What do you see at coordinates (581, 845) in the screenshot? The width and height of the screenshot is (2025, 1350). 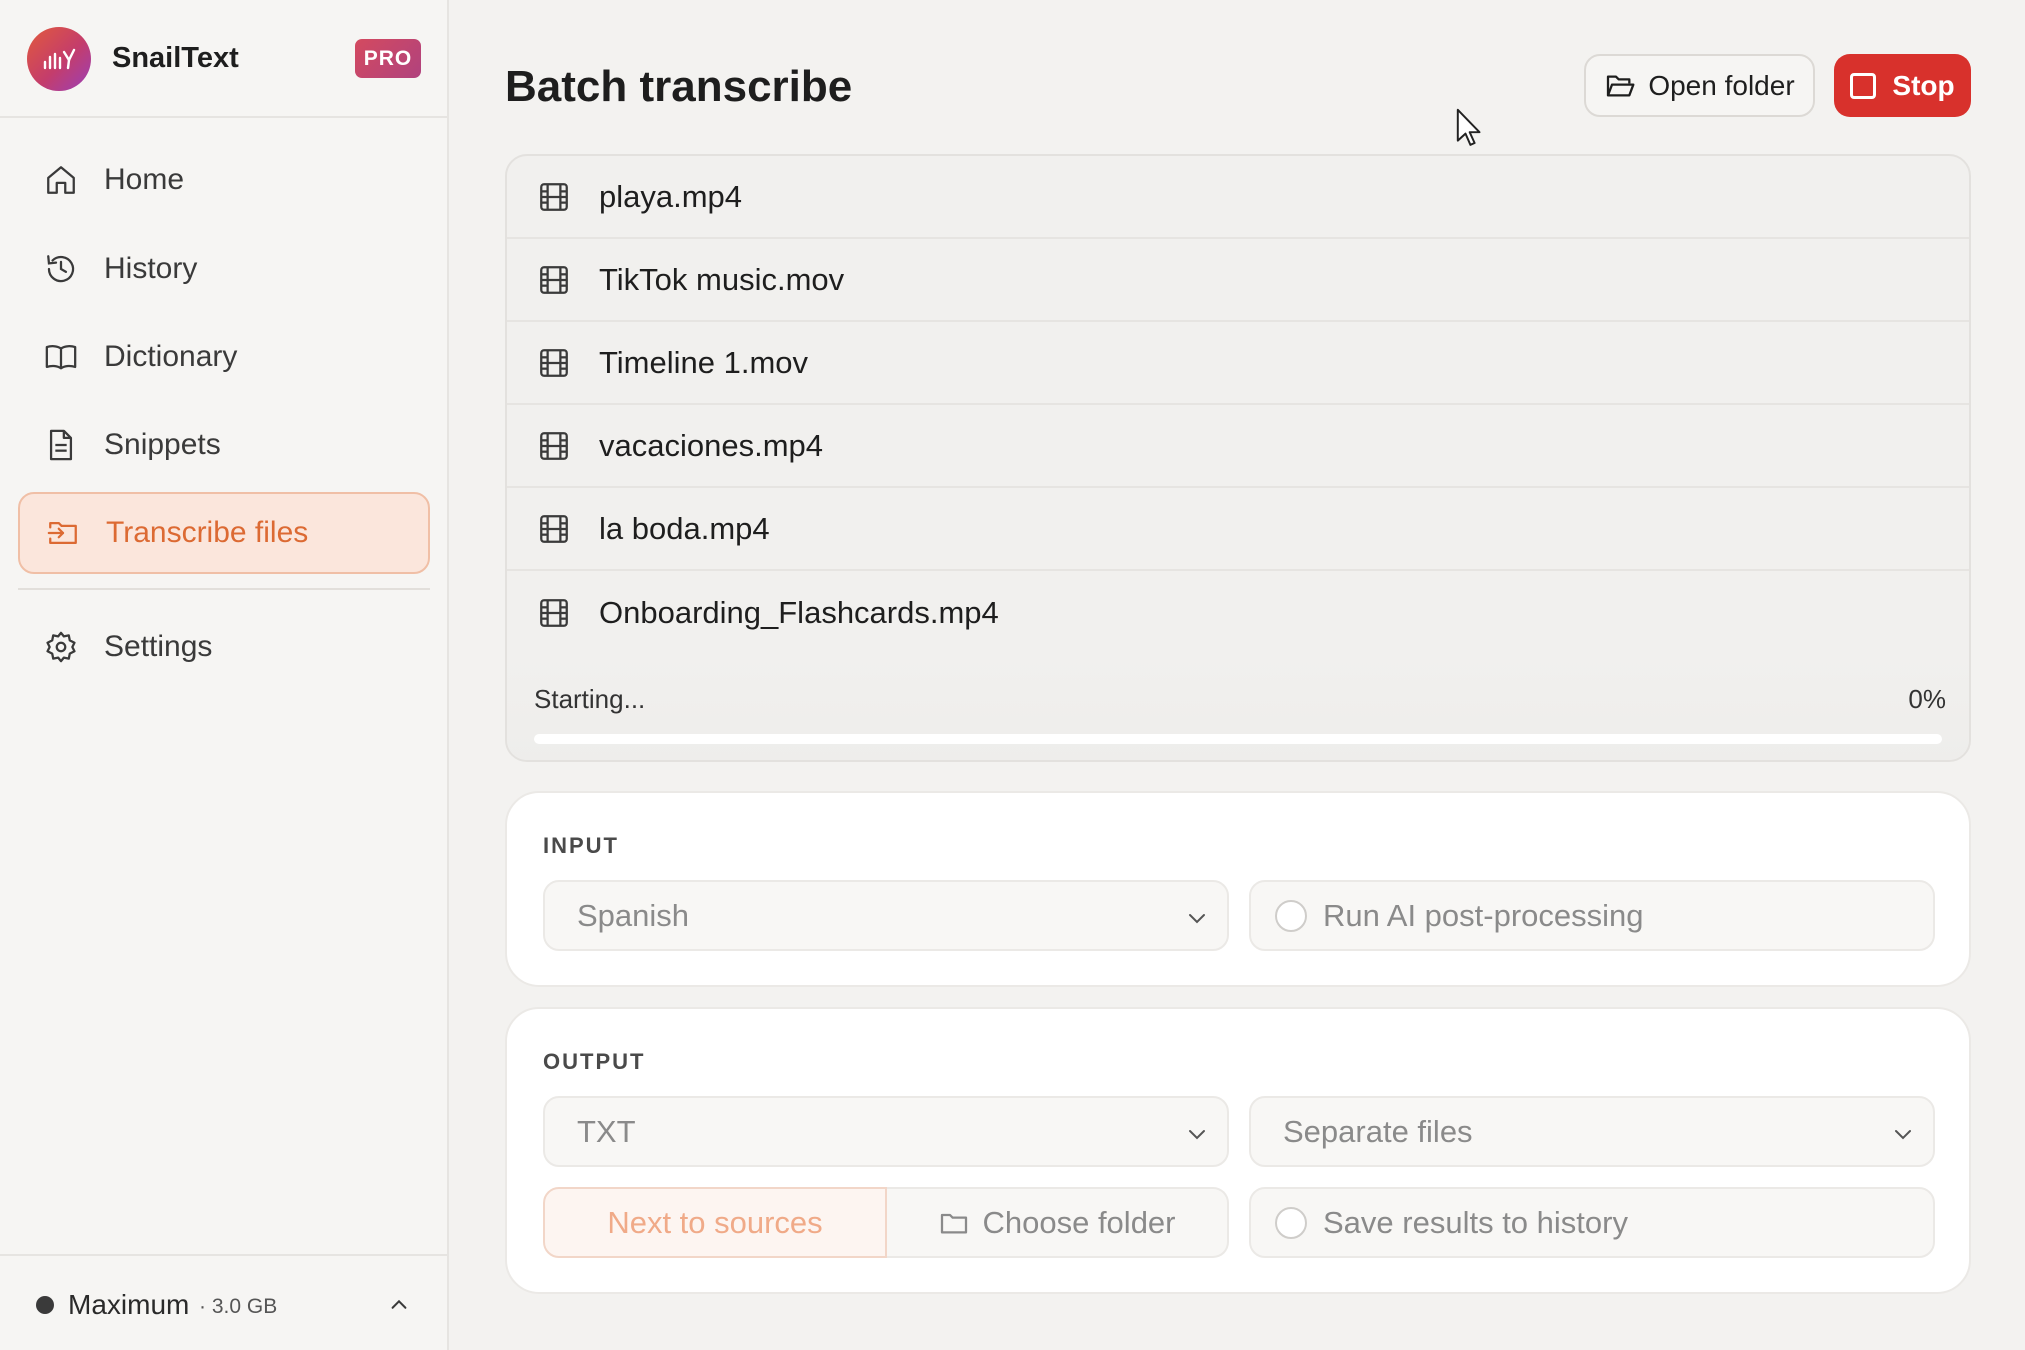 I see `input-section-title: INPUT` at bounding box center [581, 845].